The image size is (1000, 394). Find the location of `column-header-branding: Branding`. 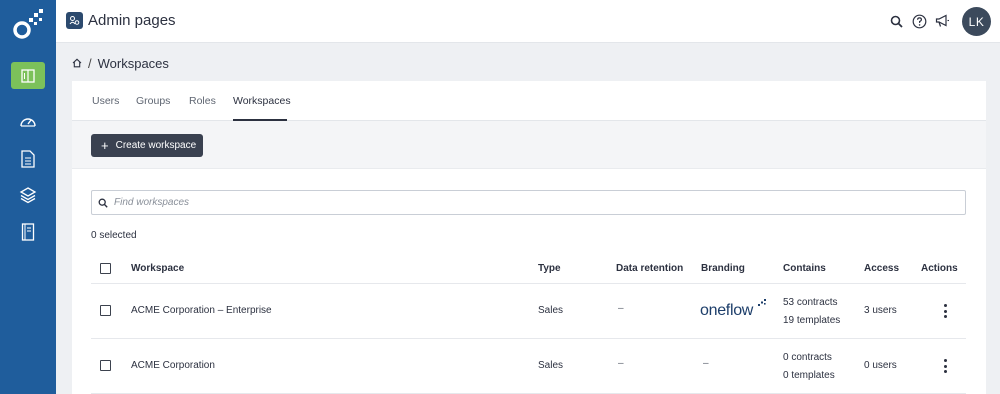

column-header-branding: Branding is located at coordinates (723, 268).